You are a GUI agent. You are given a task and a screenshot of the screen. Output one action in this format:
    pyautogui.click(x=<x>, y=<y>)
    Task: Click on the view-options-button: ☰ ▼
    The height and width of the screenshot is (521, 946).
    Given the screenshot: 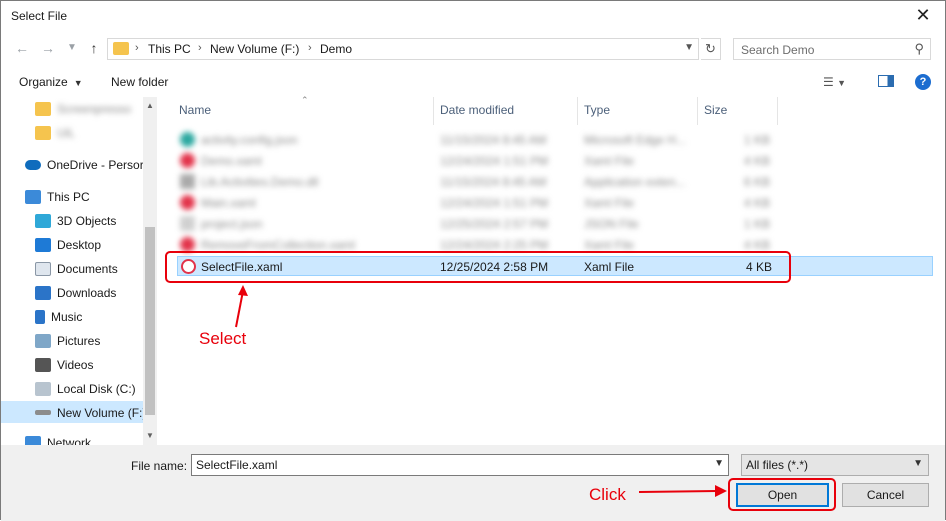 What is the action you would take?
    pyautogui.click(x=834, y=82)
    